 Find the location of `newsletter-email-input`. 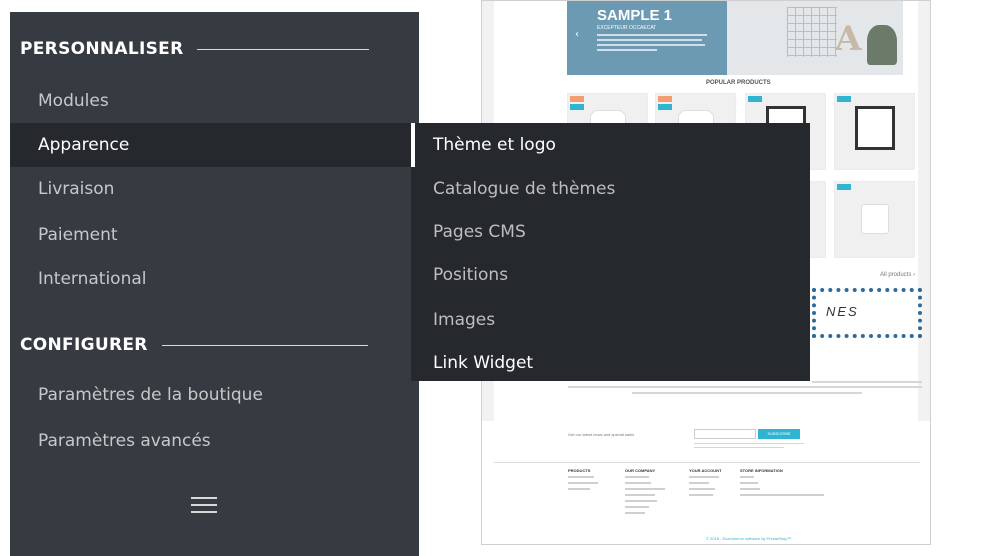

newsletter-email-input is located at coordinates (725, 434).